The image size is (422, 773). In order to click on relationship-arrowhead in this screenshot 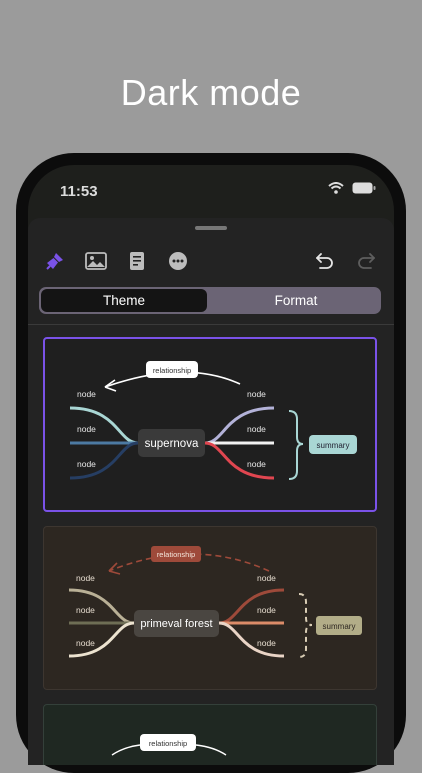, I will do `click(114, 568)`.